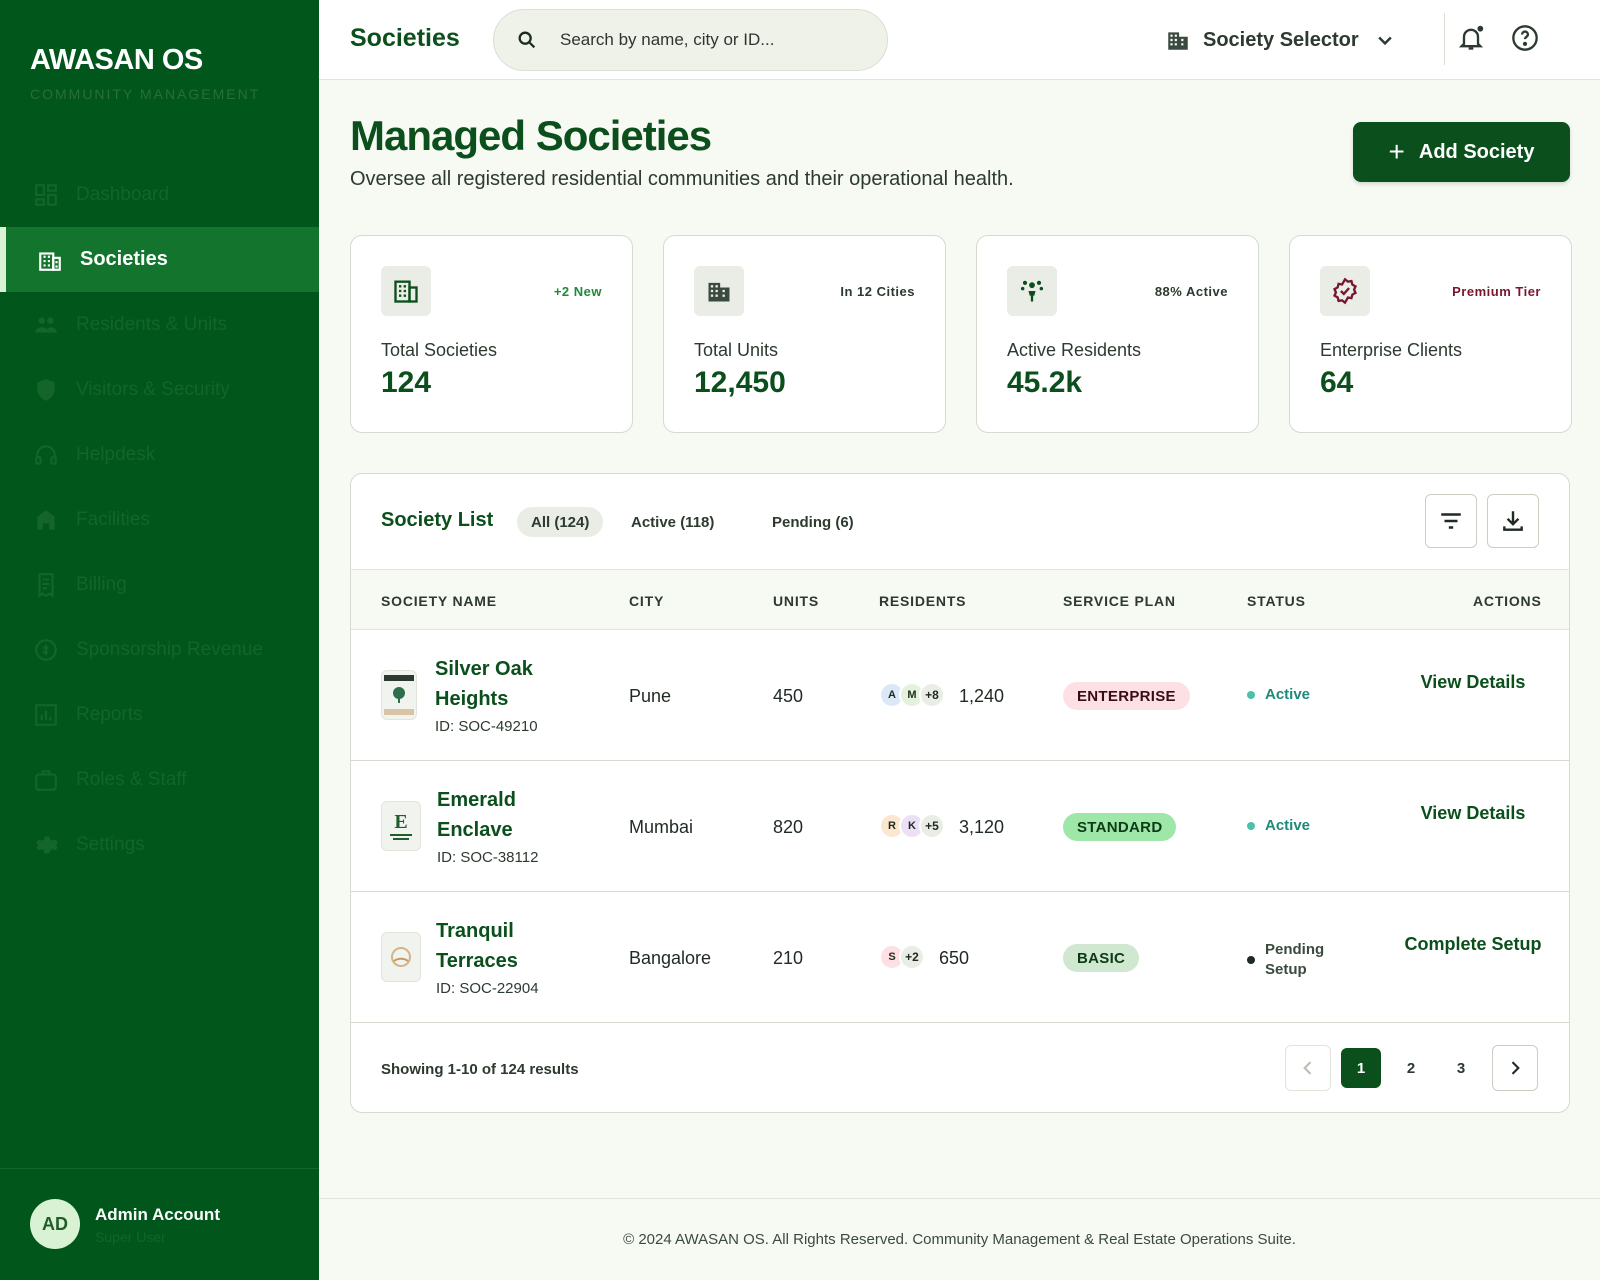  What do you see at coordinates (1461, 1068) in the screenshot?
I see `page-button-3: 3` at bounding box center [1461, 1068].